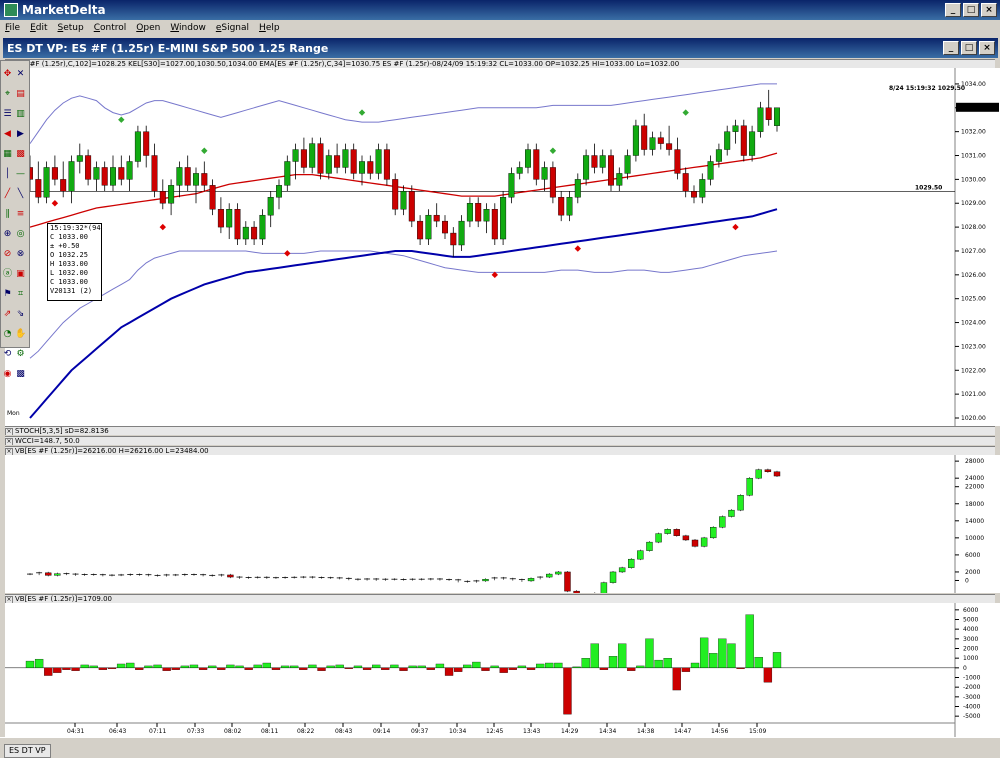 The image size is (1000, 758). Describe the element at coordinates (7, 94) in the screenshot. I see `drawing-tool-icon: ⌖` at that location.